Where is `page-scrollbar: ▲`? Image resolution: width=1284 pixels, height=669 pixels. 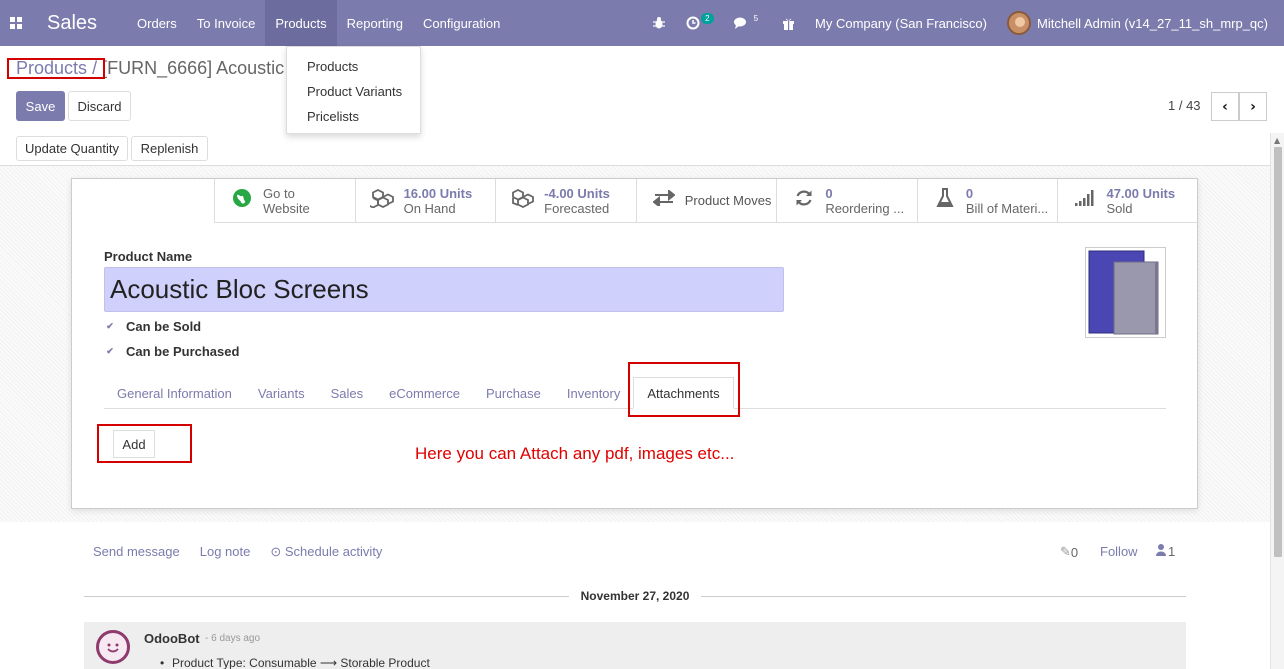 page-scrollbar: ▲ is located at coordinates (1277, 401).